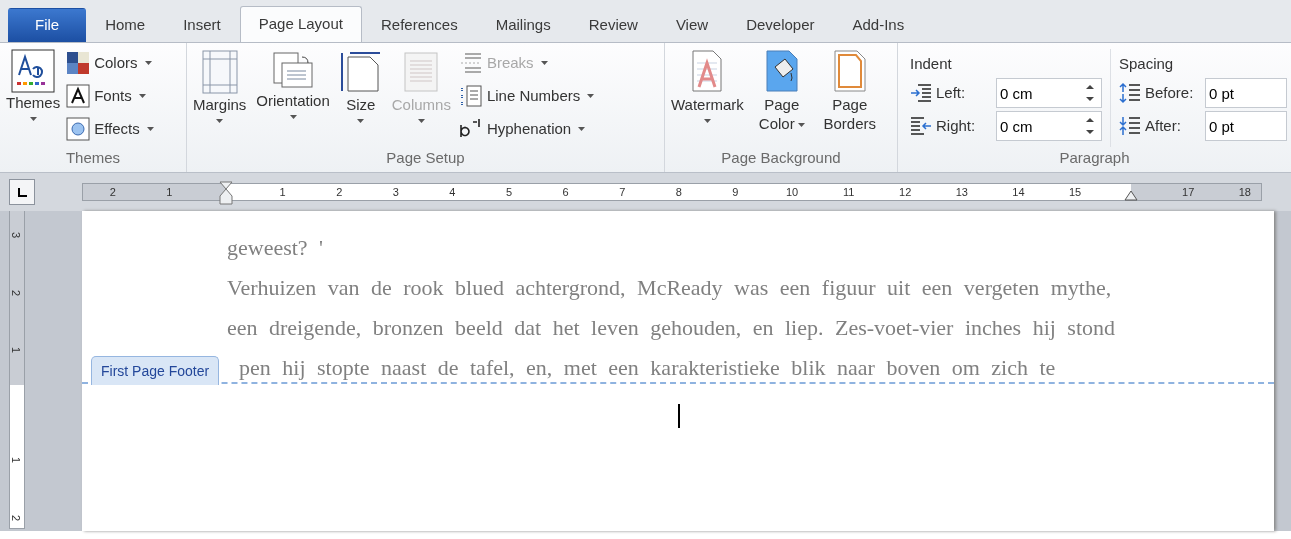 The width and height of the screenshot is (1291, 539). I want to click on ruler-number: 13, so click(961, 192).